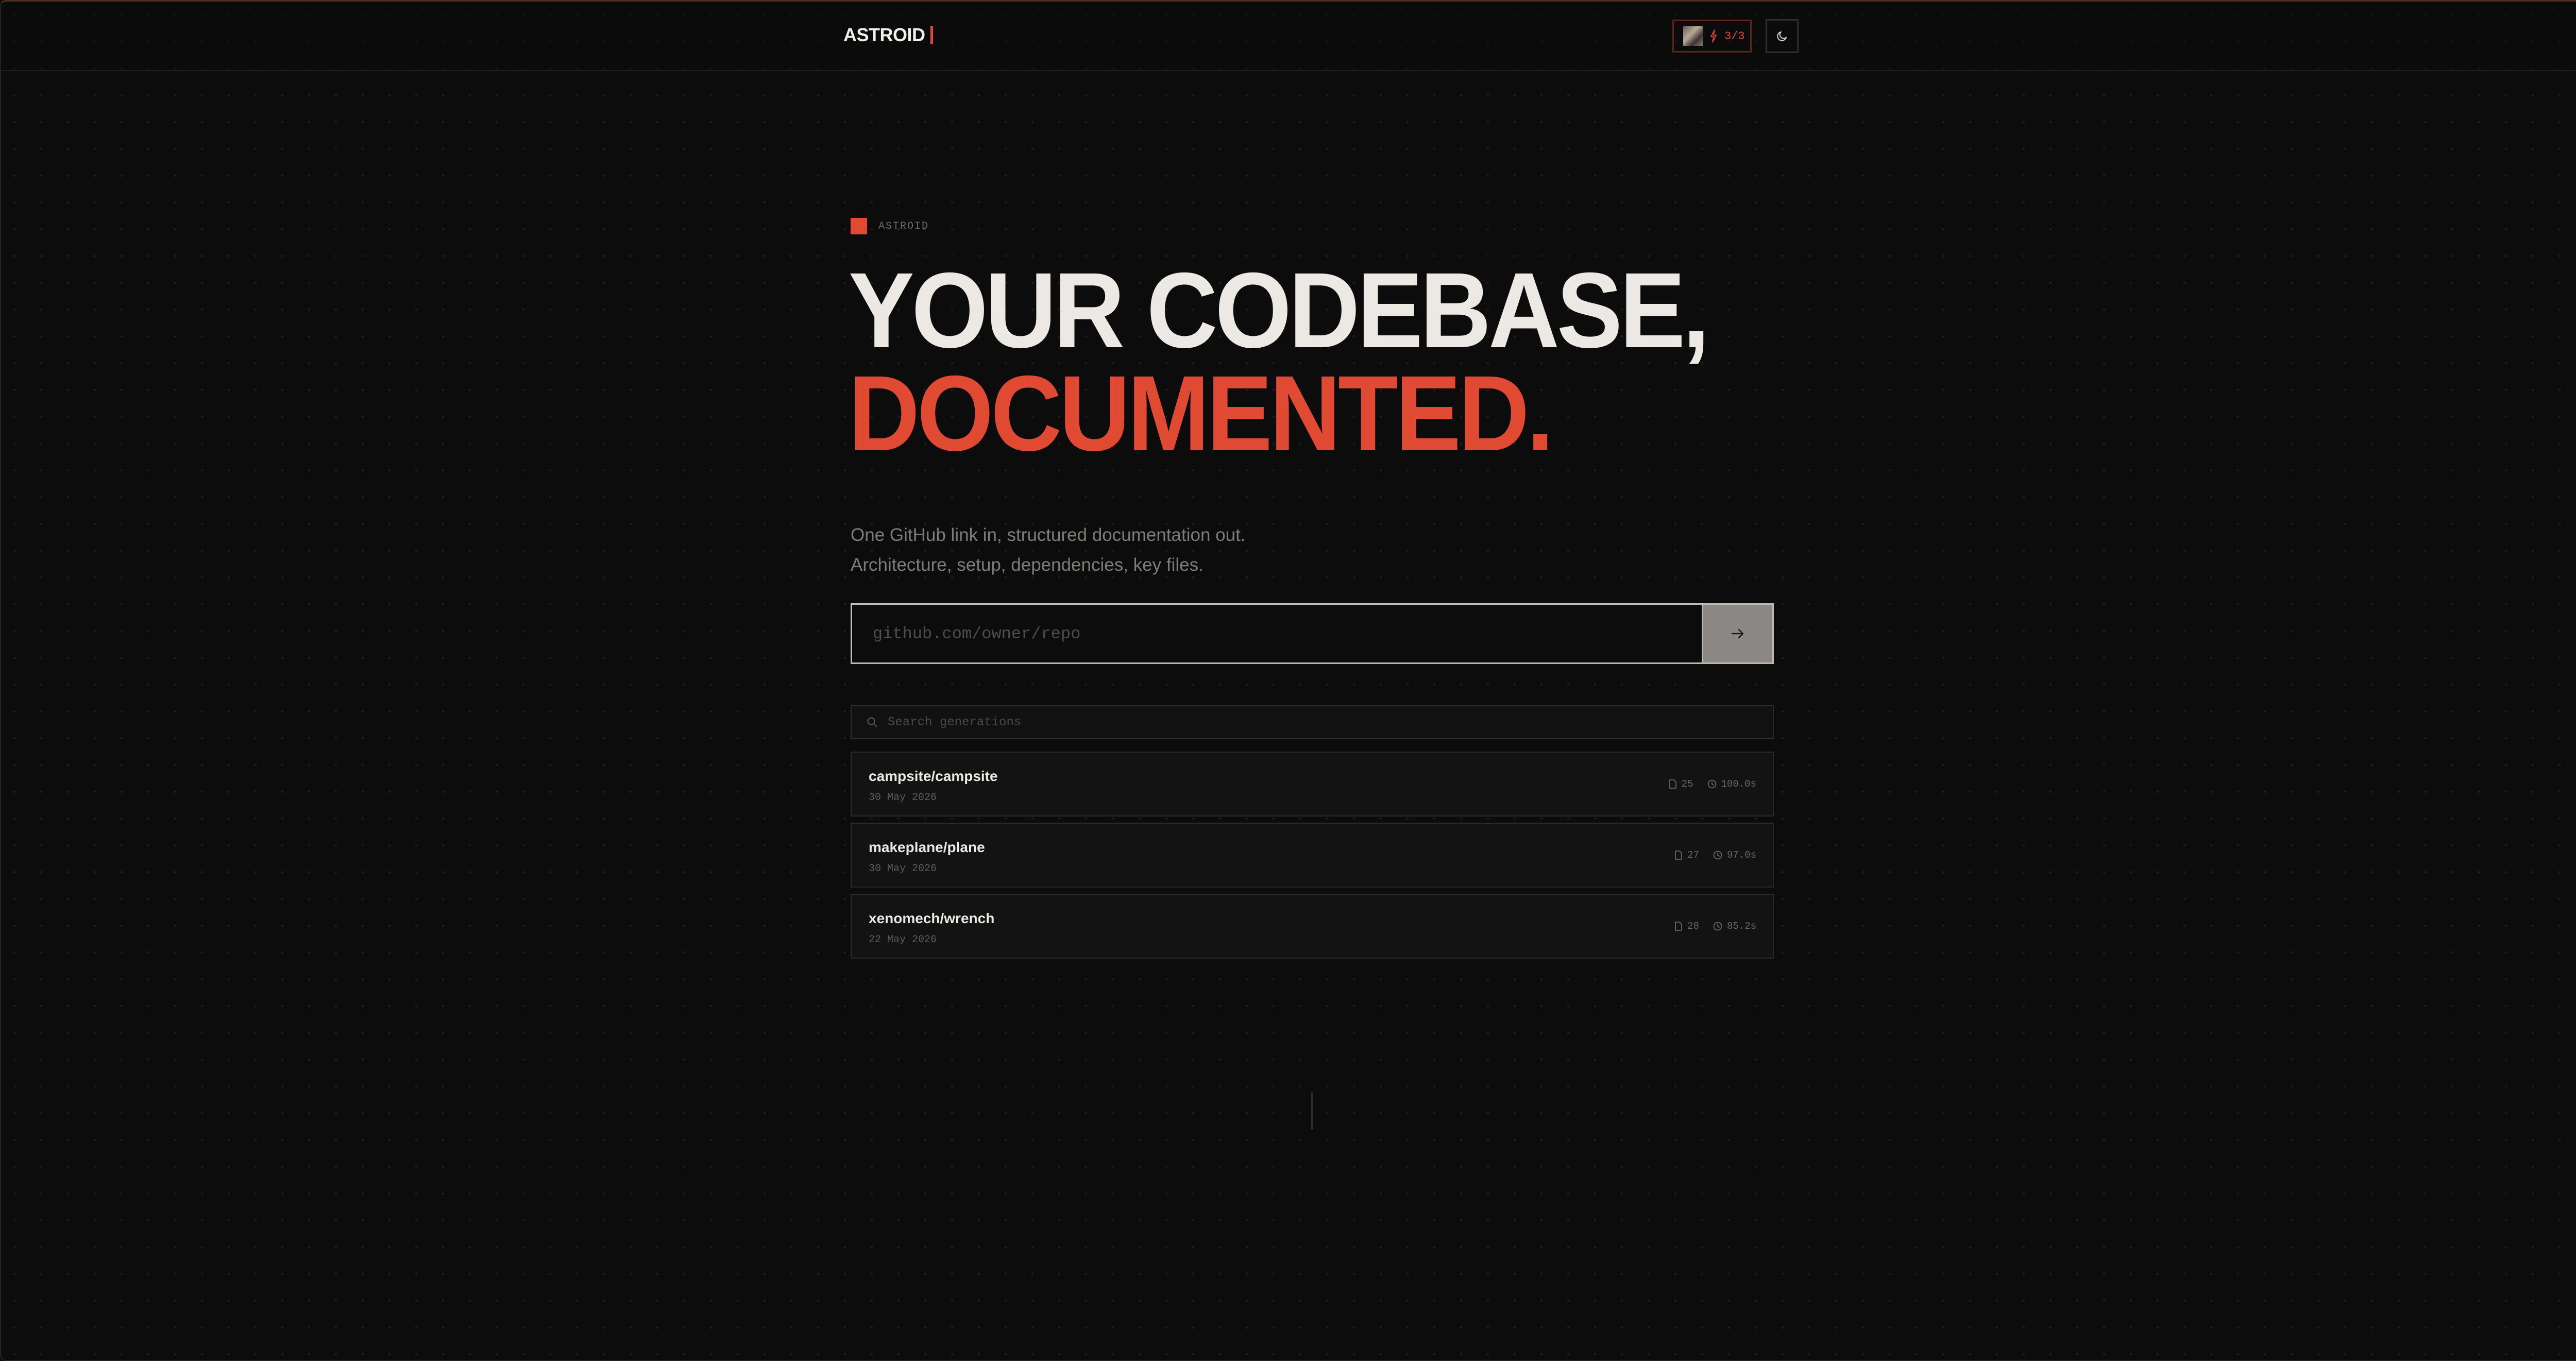 This screenshot has height=1361, width=2576. I want to click on file-count-value: 28, so click(1693, 926).